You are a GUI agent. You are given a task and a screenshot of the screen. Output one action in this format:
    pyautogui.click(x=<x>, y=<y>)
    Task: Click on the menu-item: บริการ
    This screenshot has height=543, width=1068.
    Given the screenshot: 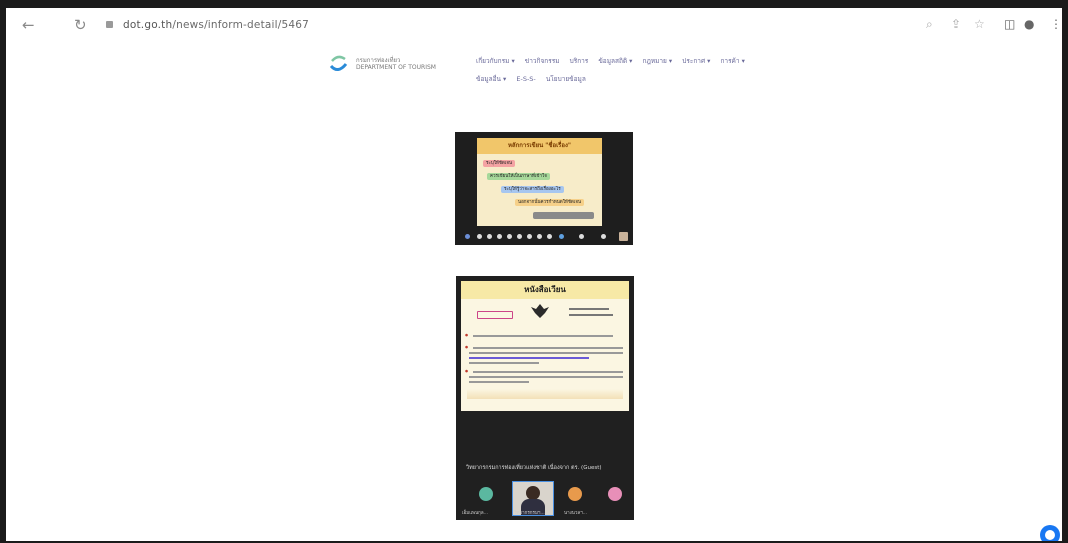 What is the action you would take?
    pyautogui.click(x=579, y=61)
    